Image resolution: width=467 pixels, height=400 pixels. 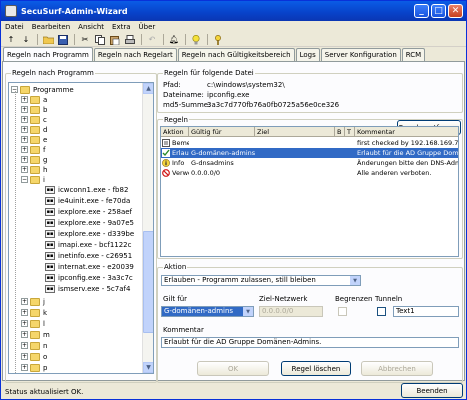 I want to click on column-ziel: Ziel, so click(x=295, y=132).